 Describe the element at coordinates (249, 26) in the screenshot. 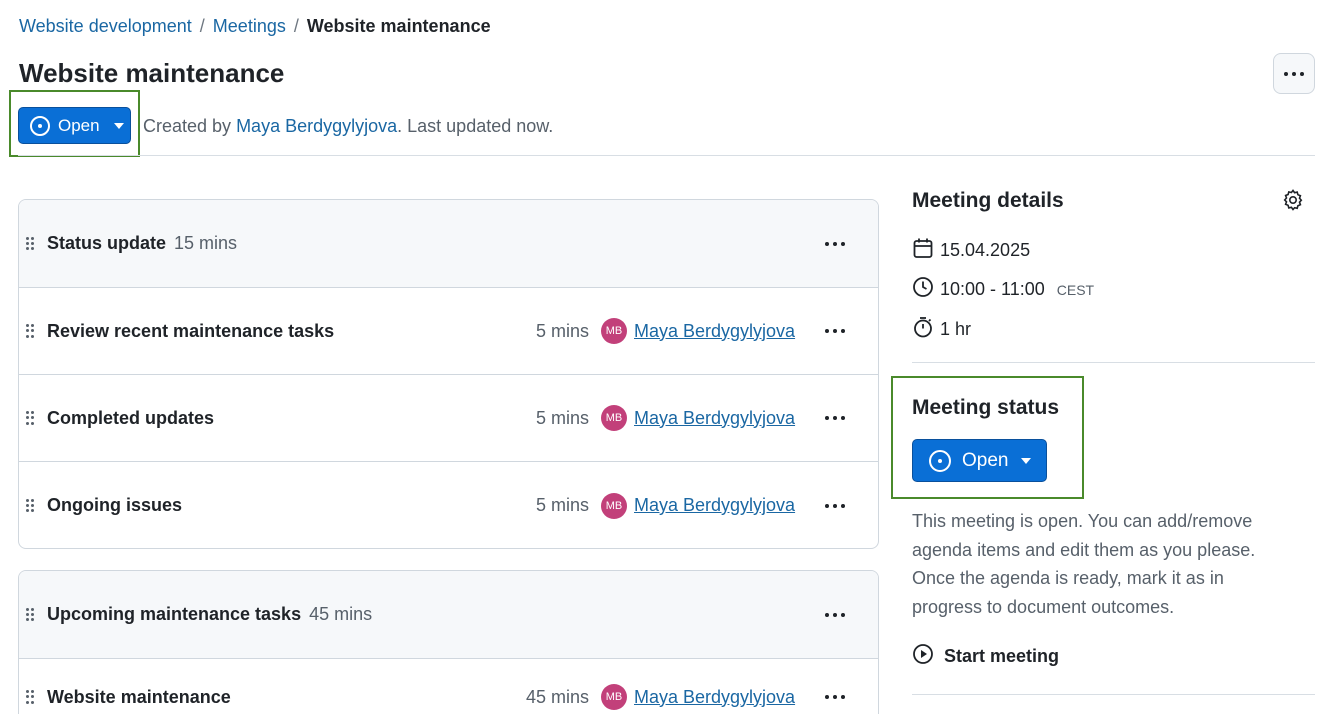

I see `breadcrumb-link-meetings: Meetings` at that location.